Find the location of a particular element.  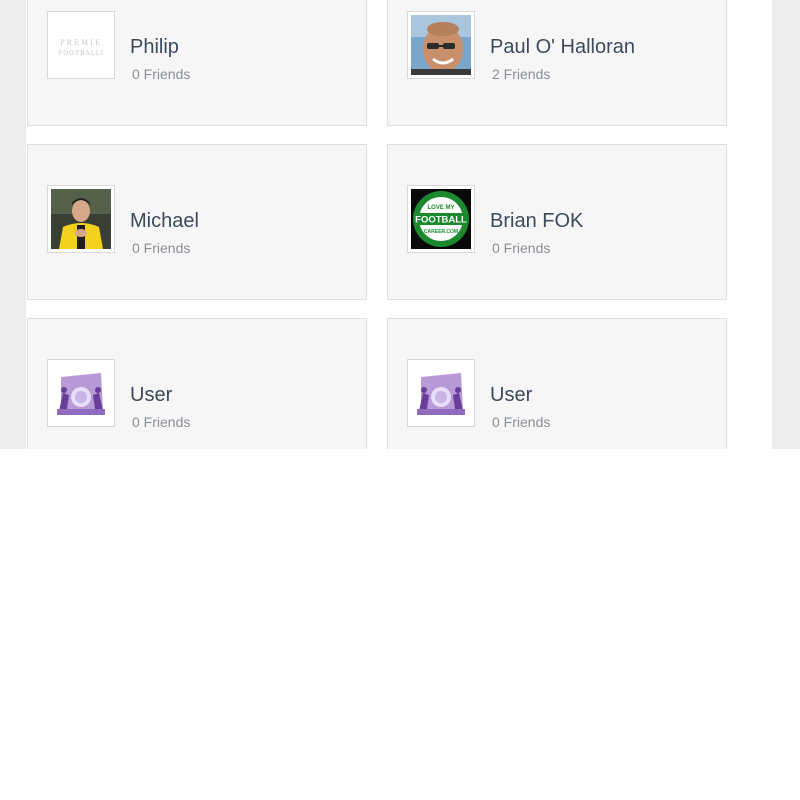

member-friends-count: 2 Friends is located at coordinates (521, 74).